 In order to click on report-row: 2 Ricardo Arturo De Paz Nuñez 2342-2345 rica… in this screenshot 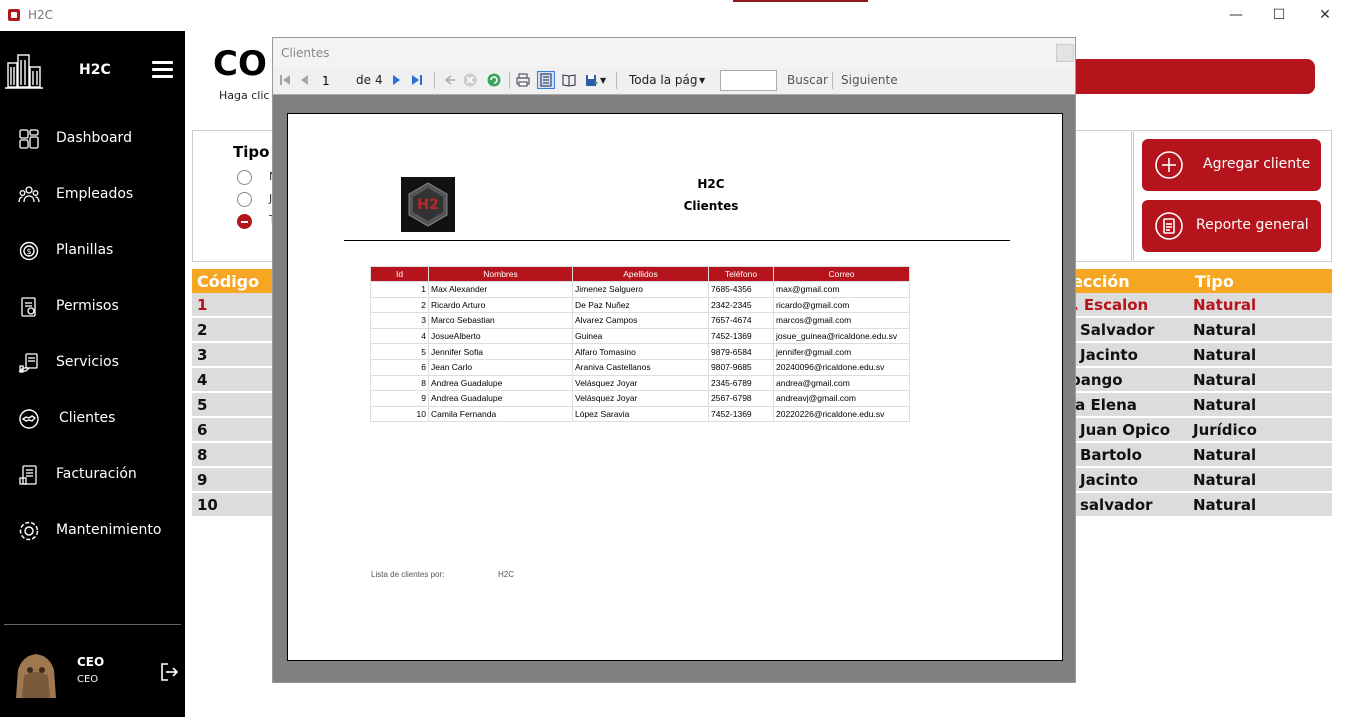, I will do `click(640, 305)`.